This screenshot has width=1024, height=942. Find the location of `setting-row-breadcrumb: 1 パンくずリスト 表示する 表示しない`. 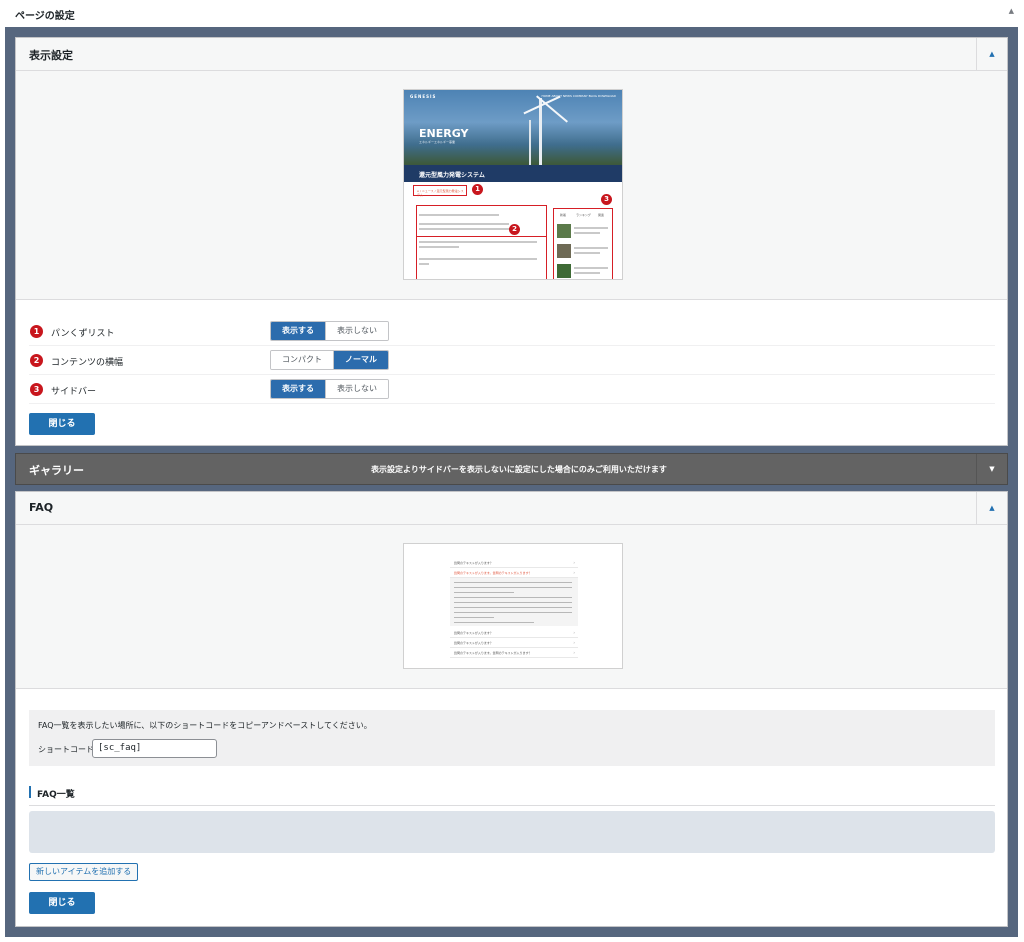

setting-row-breadcrumb: 1 パンくずリスト 表示する 表示しない is located at coordinates (512, 332).